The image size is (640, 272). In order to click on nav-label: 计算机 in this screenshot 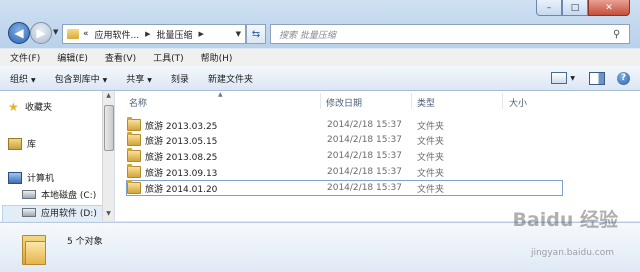, I will do `click(41, 179)`.